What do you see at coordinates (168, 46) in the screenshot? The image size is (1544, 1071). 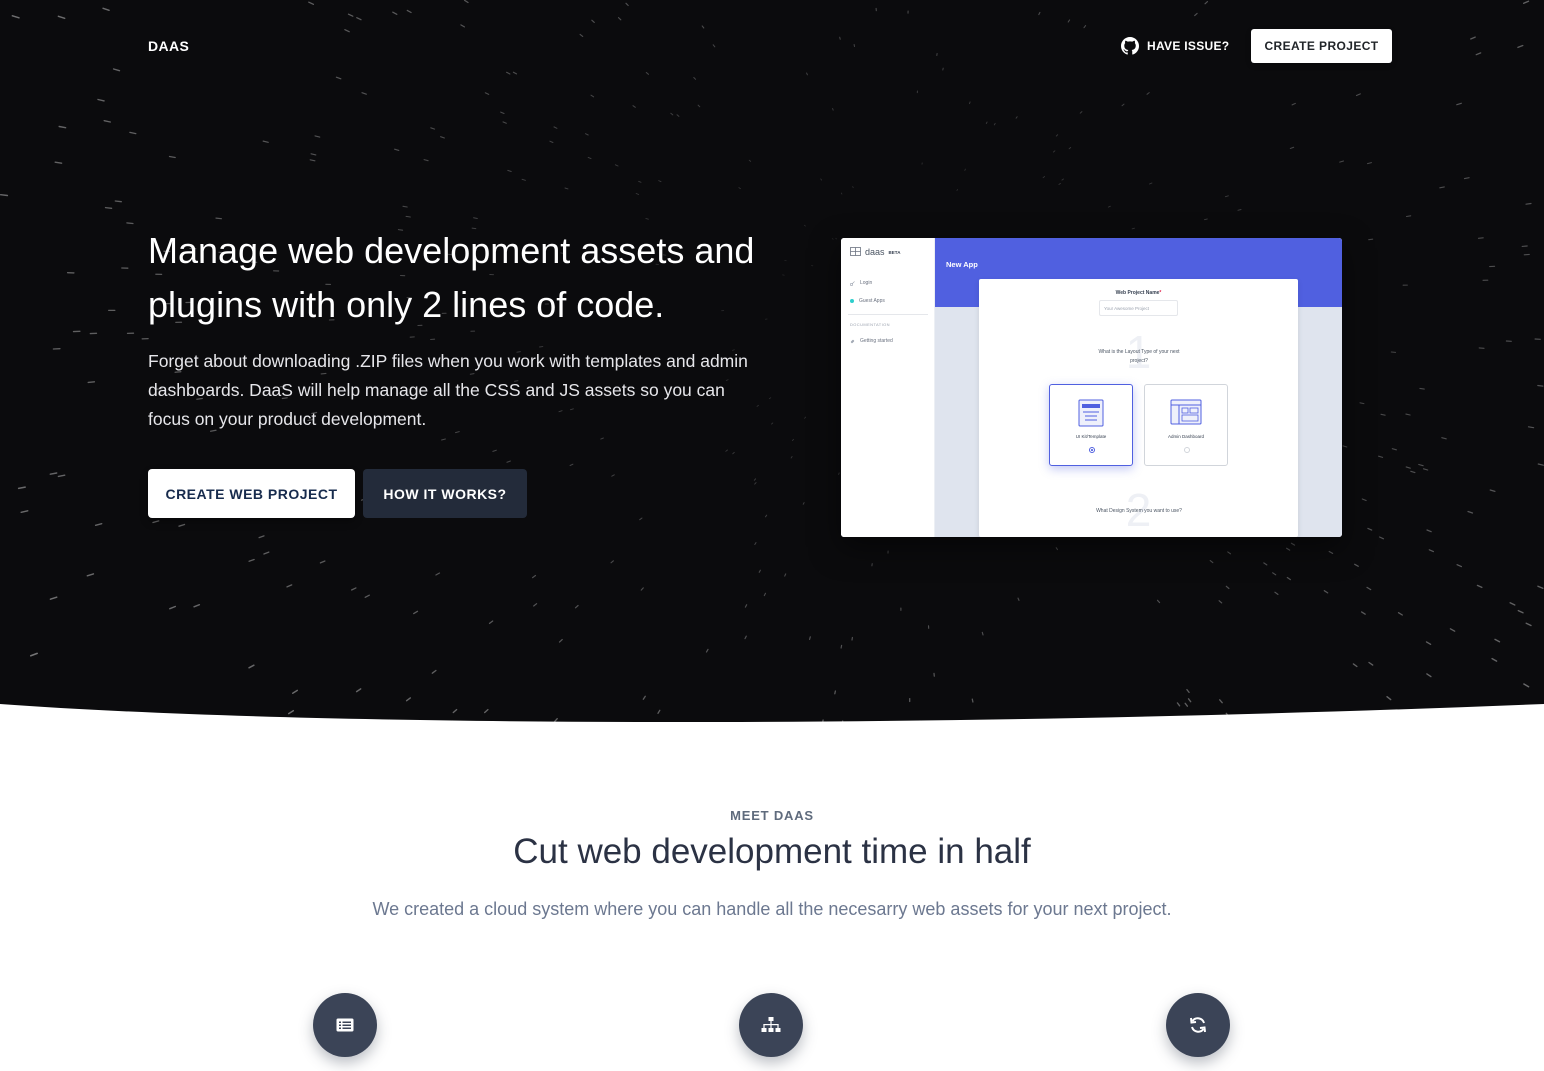 I see `brand-logo: DAAS` at bounding box center [168, 46].